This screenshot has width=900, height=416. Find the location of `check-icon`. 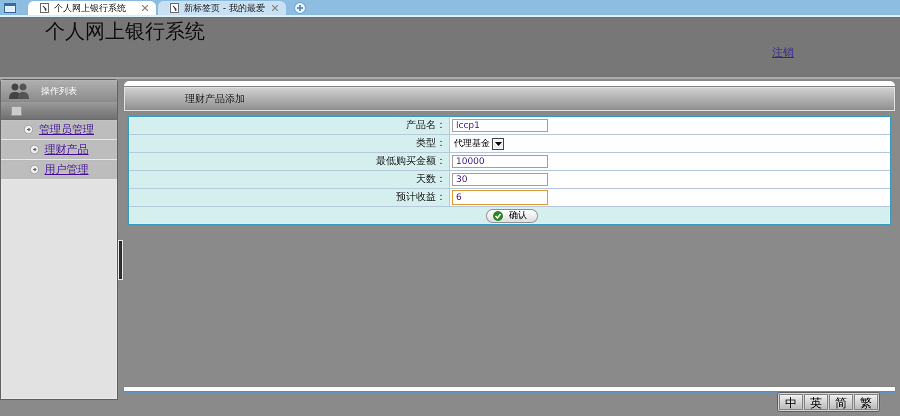

check-icon is located at coordinates (498, 215).